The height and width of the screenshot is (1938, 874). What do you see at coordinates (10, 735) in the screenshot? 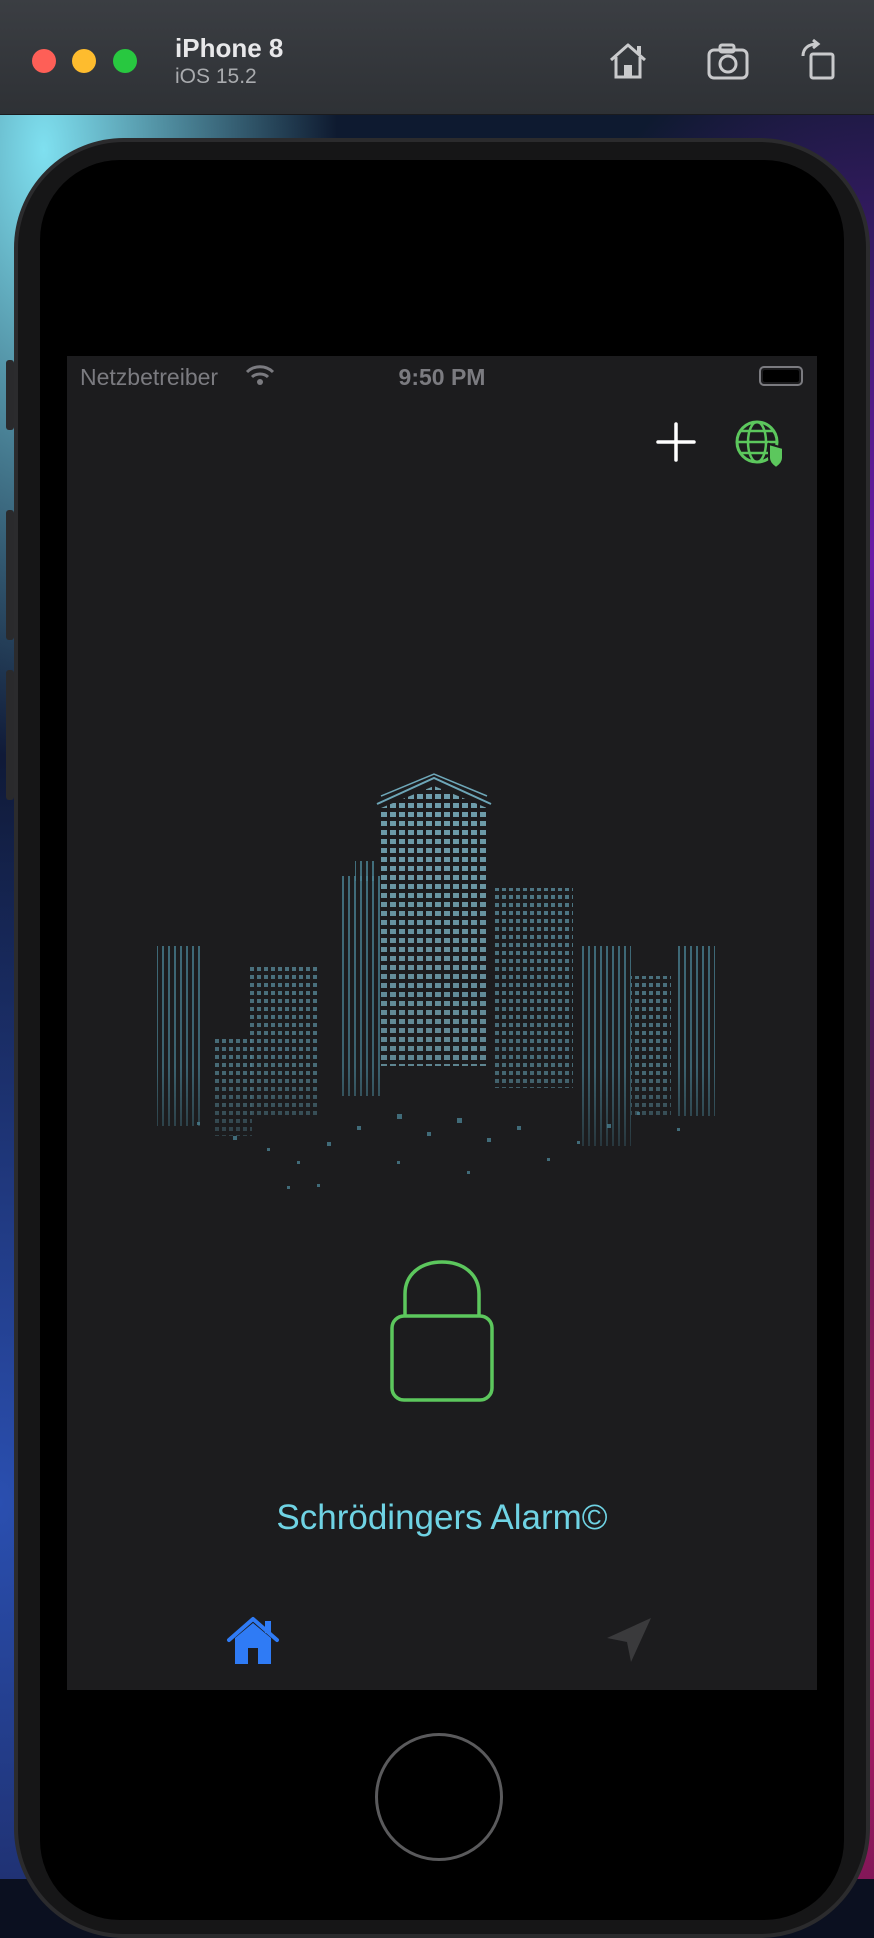
I see `volume-down-button` at bounding box center [10, 735].